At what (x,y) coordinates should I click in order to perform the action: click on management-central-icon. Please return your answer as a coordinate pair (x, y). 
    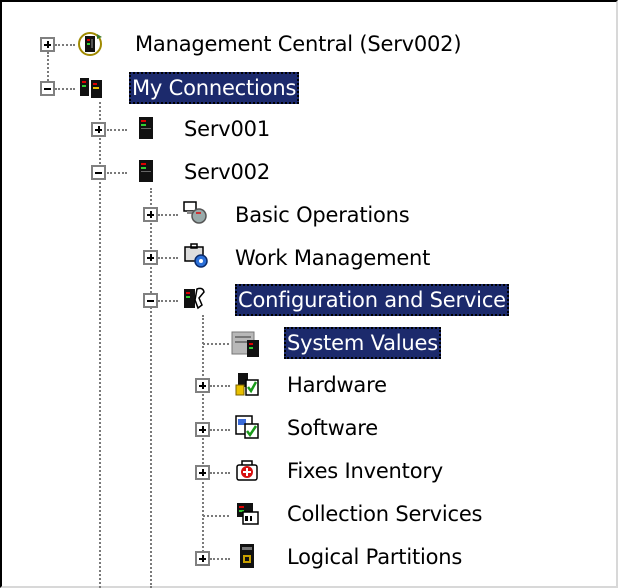
    Looking at the image, I should click on (90, 44).